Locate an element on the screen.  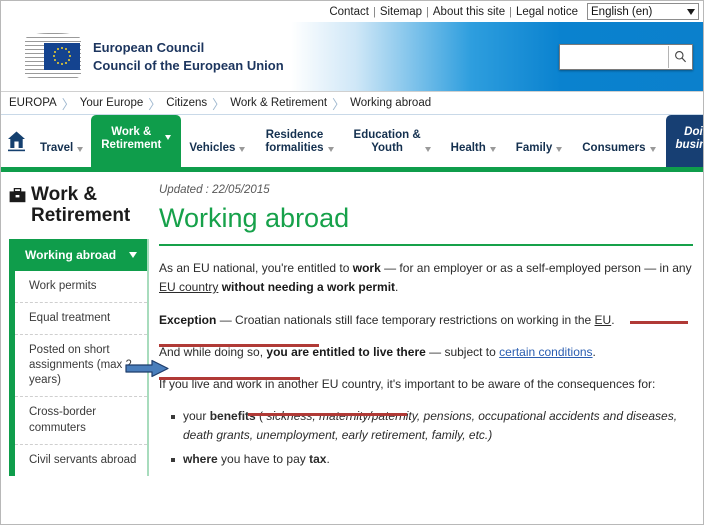
link-eu-country: EU country is located at coordinates (188, 287).